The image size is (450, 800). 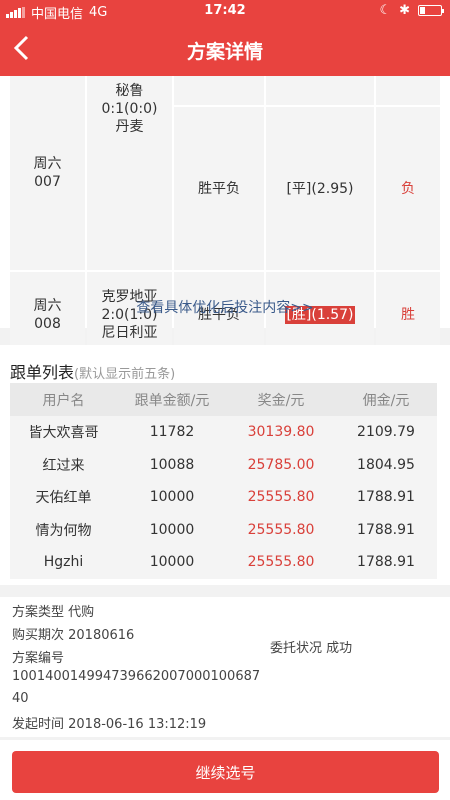 I want to click on table-row: 情为何物 10000 25555.80 1788.91, so click(x=223, y=529).